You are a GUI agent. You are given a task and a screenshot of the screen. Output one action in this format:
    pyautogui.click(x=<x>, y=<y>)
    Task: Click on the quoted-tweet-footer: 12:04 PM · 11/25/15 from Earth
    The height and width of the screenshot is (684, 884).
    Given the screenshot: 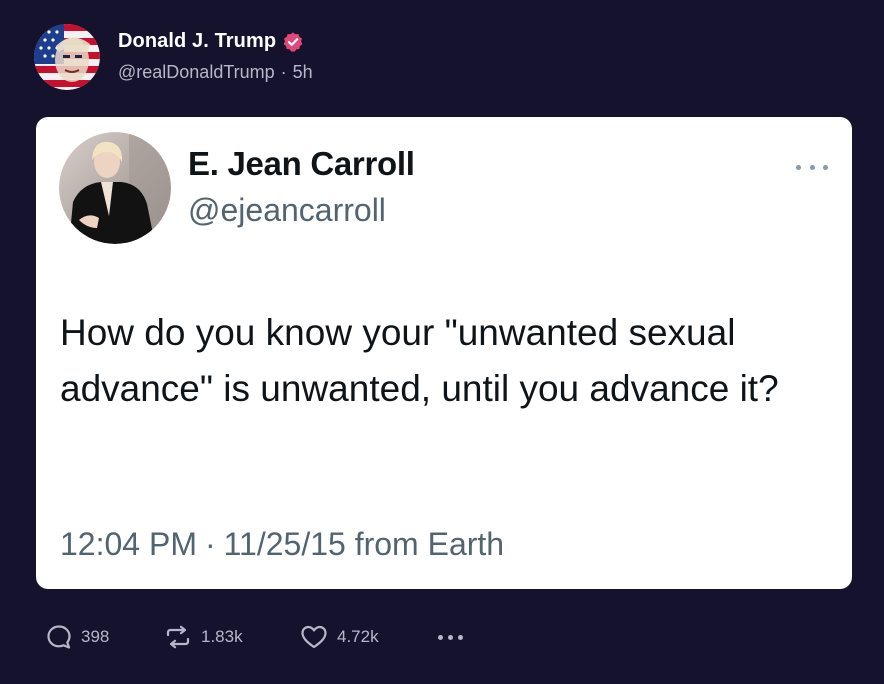 What is the action you would take?
    pyautogui.click(x=282, y=544)
    